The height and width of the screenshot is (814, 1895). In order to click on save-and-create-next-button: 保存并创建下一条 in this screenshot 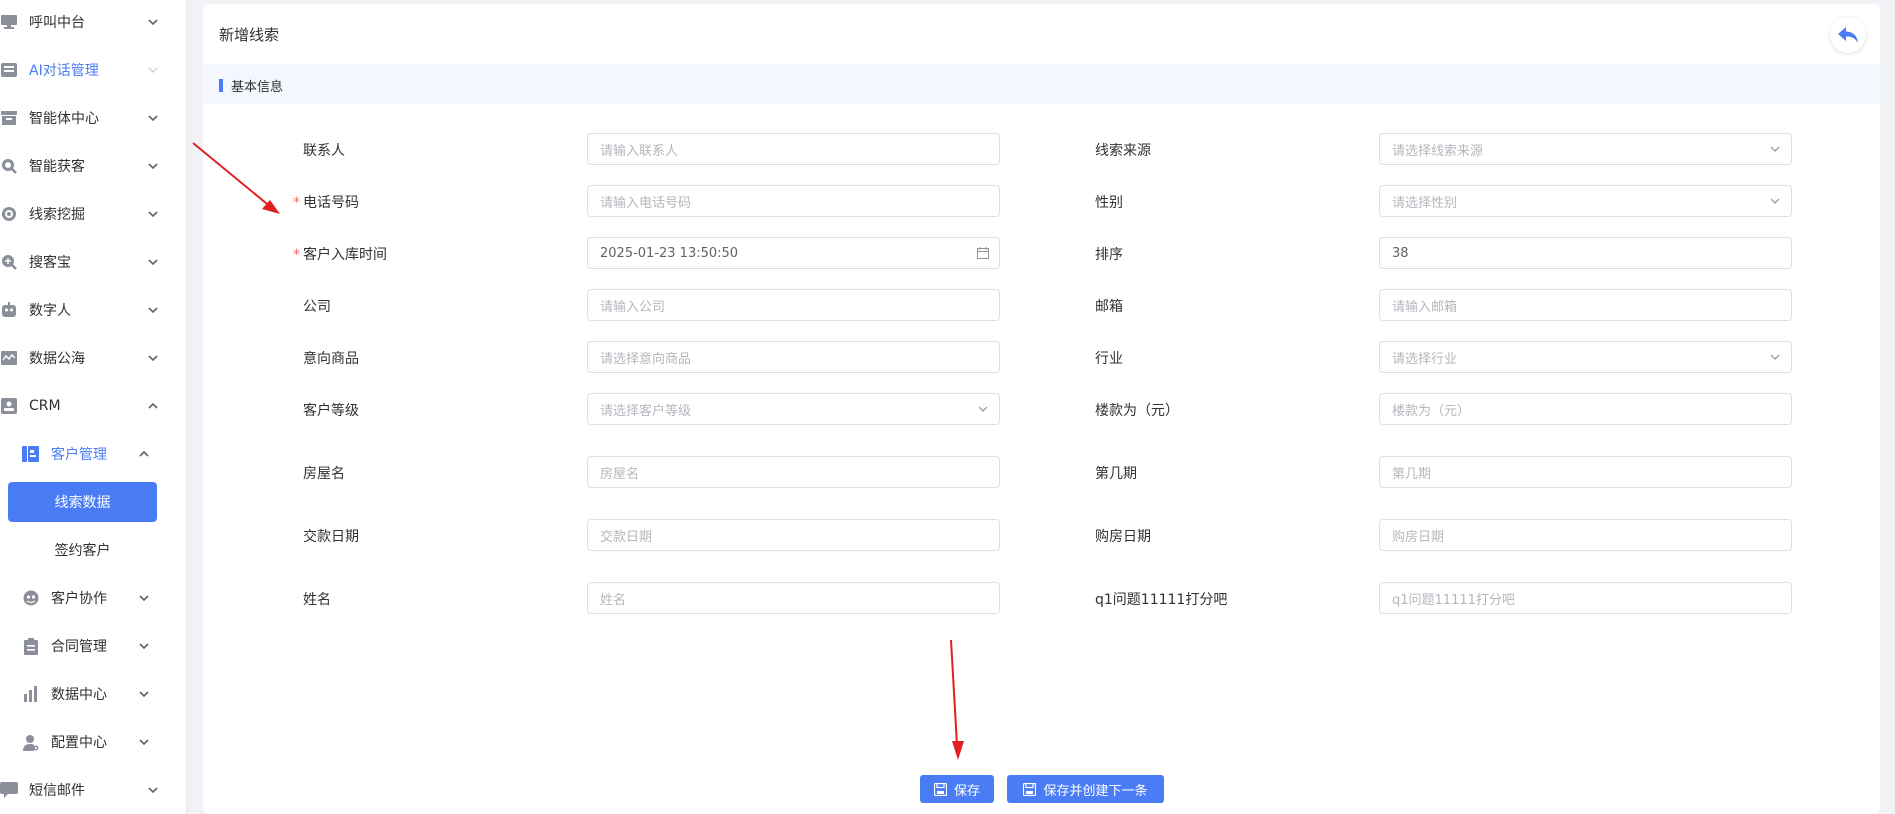, I will do `click(1085, 789)`.